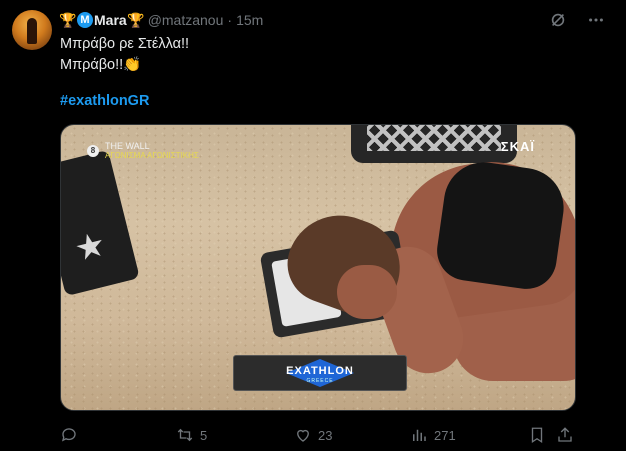 The image size is (626, 451). What do you see at coordinates (124, 55) in the screenshot?
I see `tweet-text: Μπράβο ρε Στέλλα!! Μπράβο!!👏` at bounding box center [124, 55].